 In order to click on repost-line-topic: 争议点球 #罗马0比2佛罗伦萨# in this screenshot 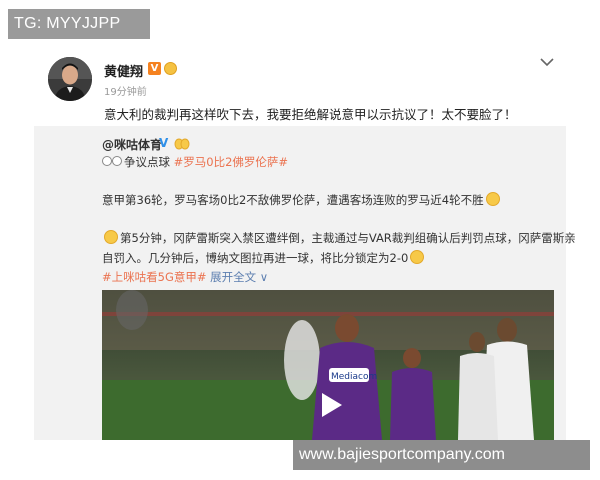, I will do `click(195, 162)`.